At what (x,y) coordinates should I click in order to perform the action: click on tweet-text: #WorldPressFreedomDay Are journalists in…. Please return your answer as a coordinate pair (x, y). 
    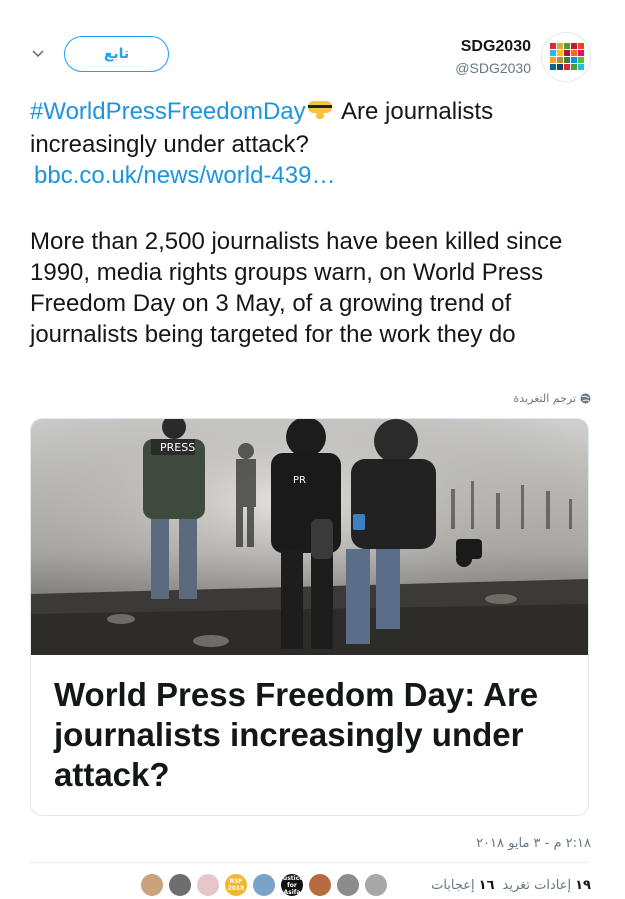
    Looking at the image, I should click on (310, 143).